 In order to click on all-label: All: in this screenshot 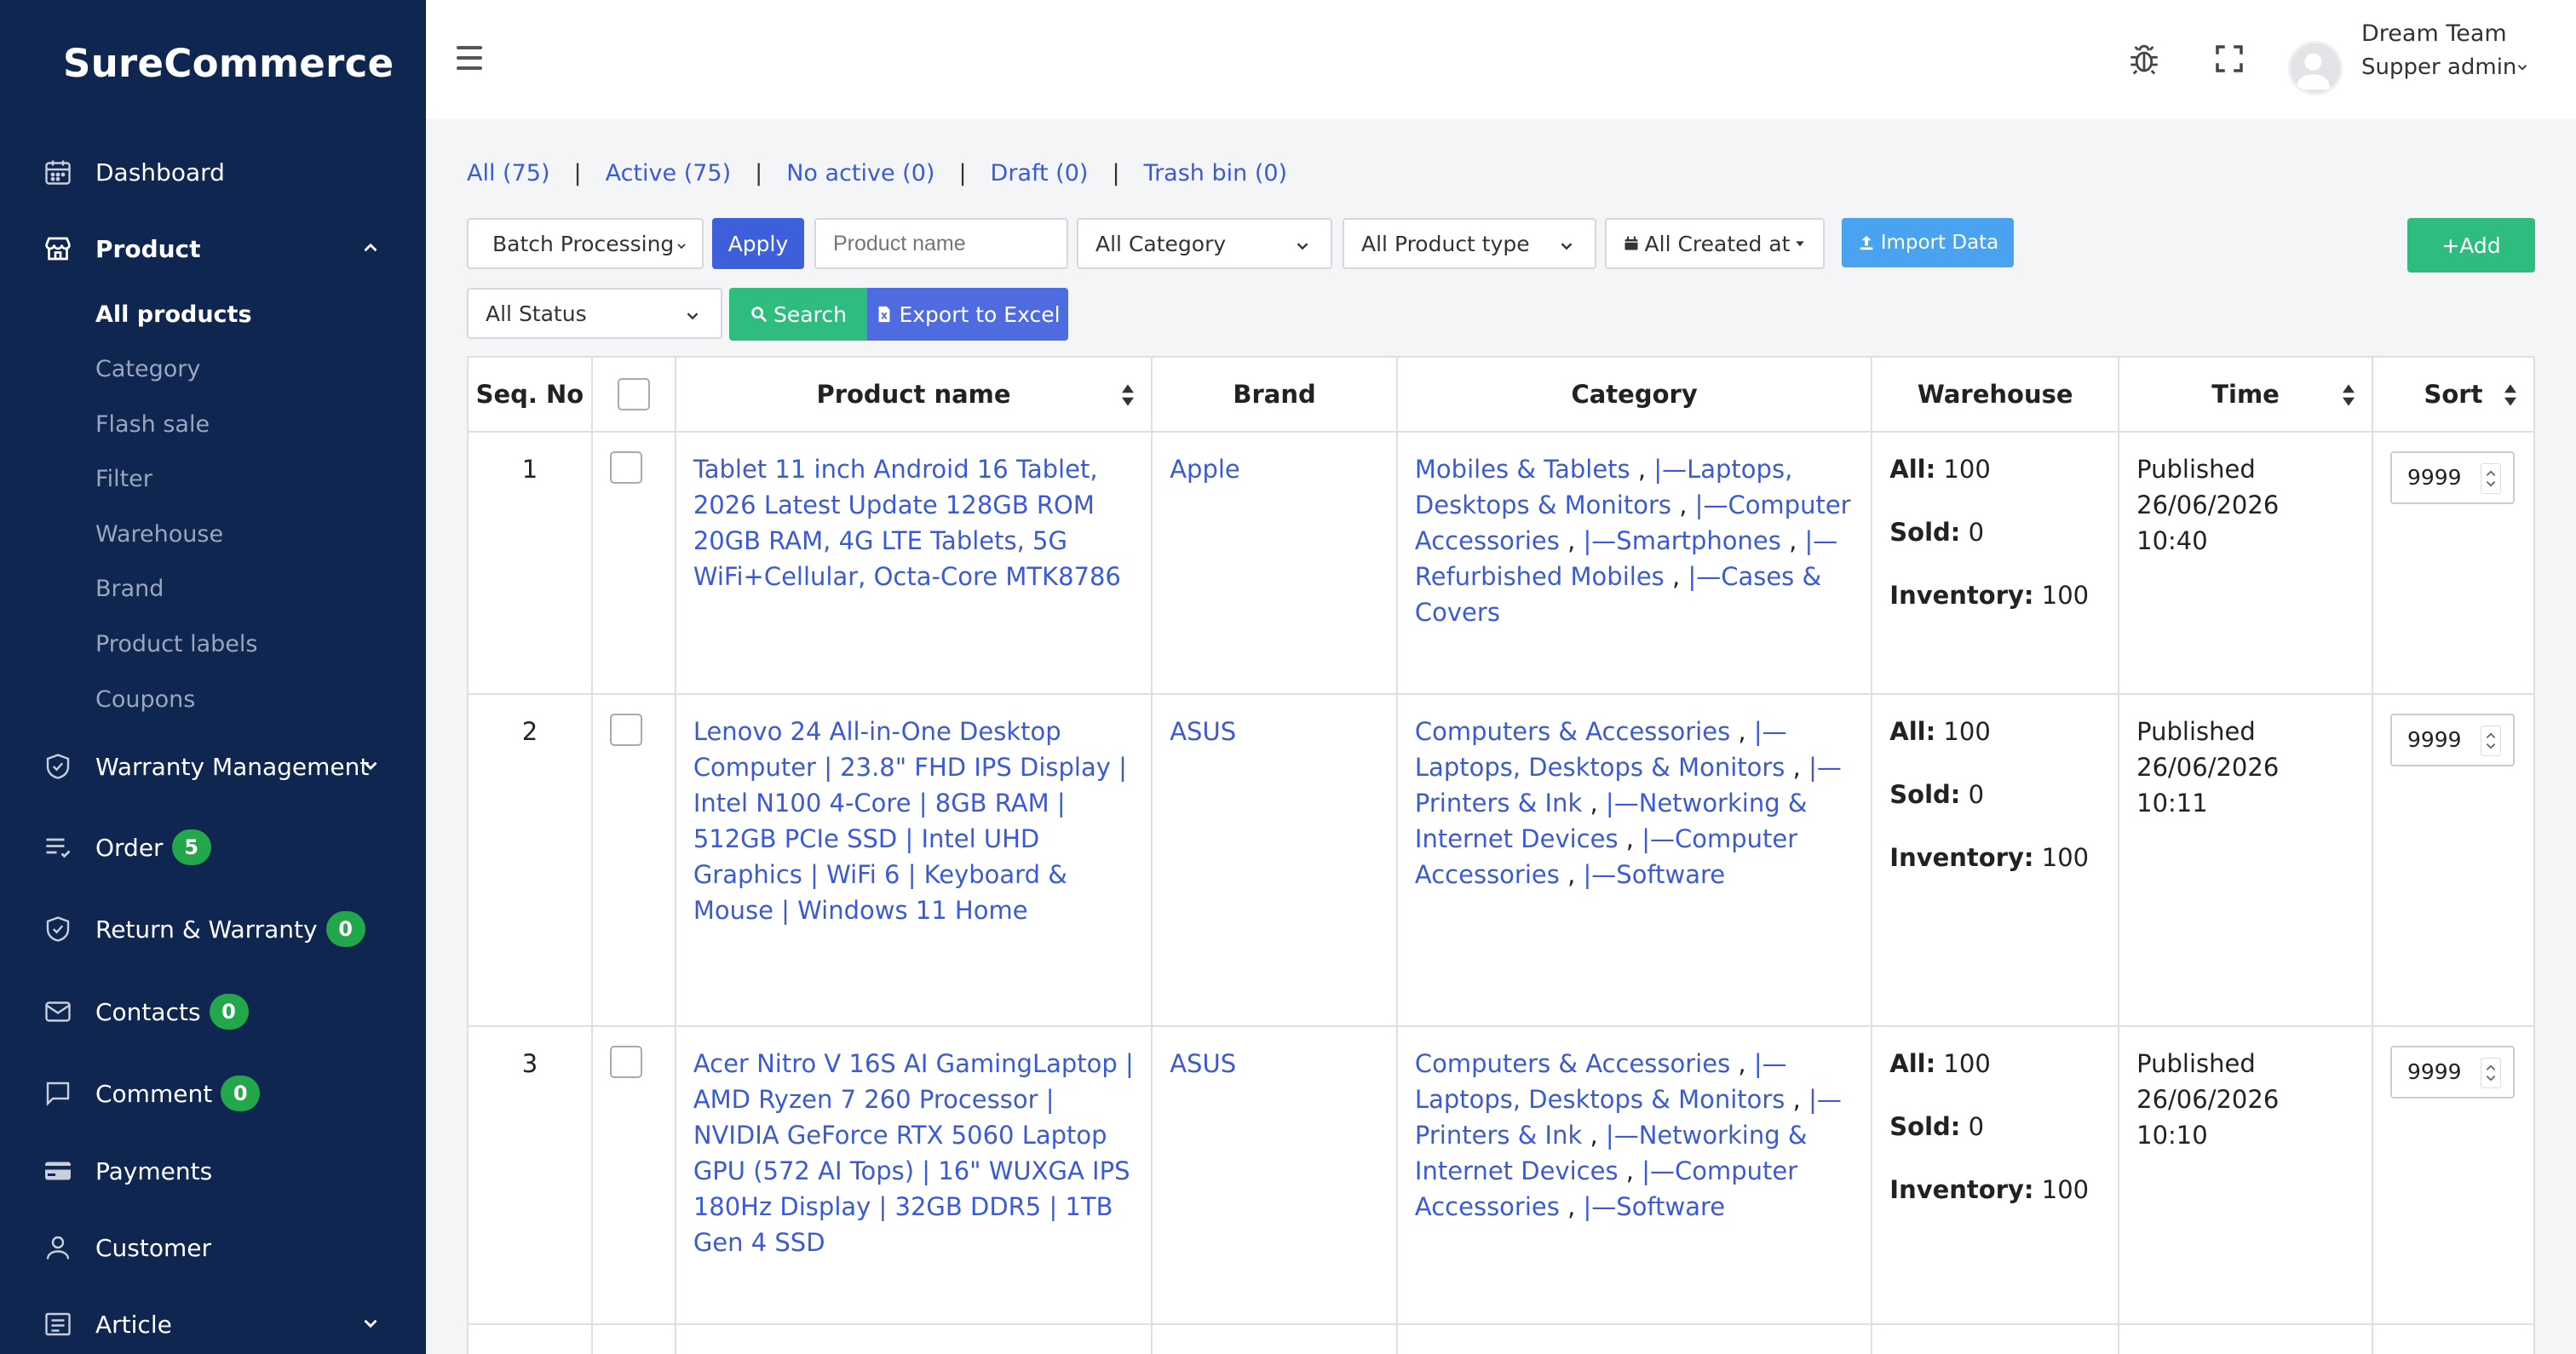, I will do `click(1912, 731)`.